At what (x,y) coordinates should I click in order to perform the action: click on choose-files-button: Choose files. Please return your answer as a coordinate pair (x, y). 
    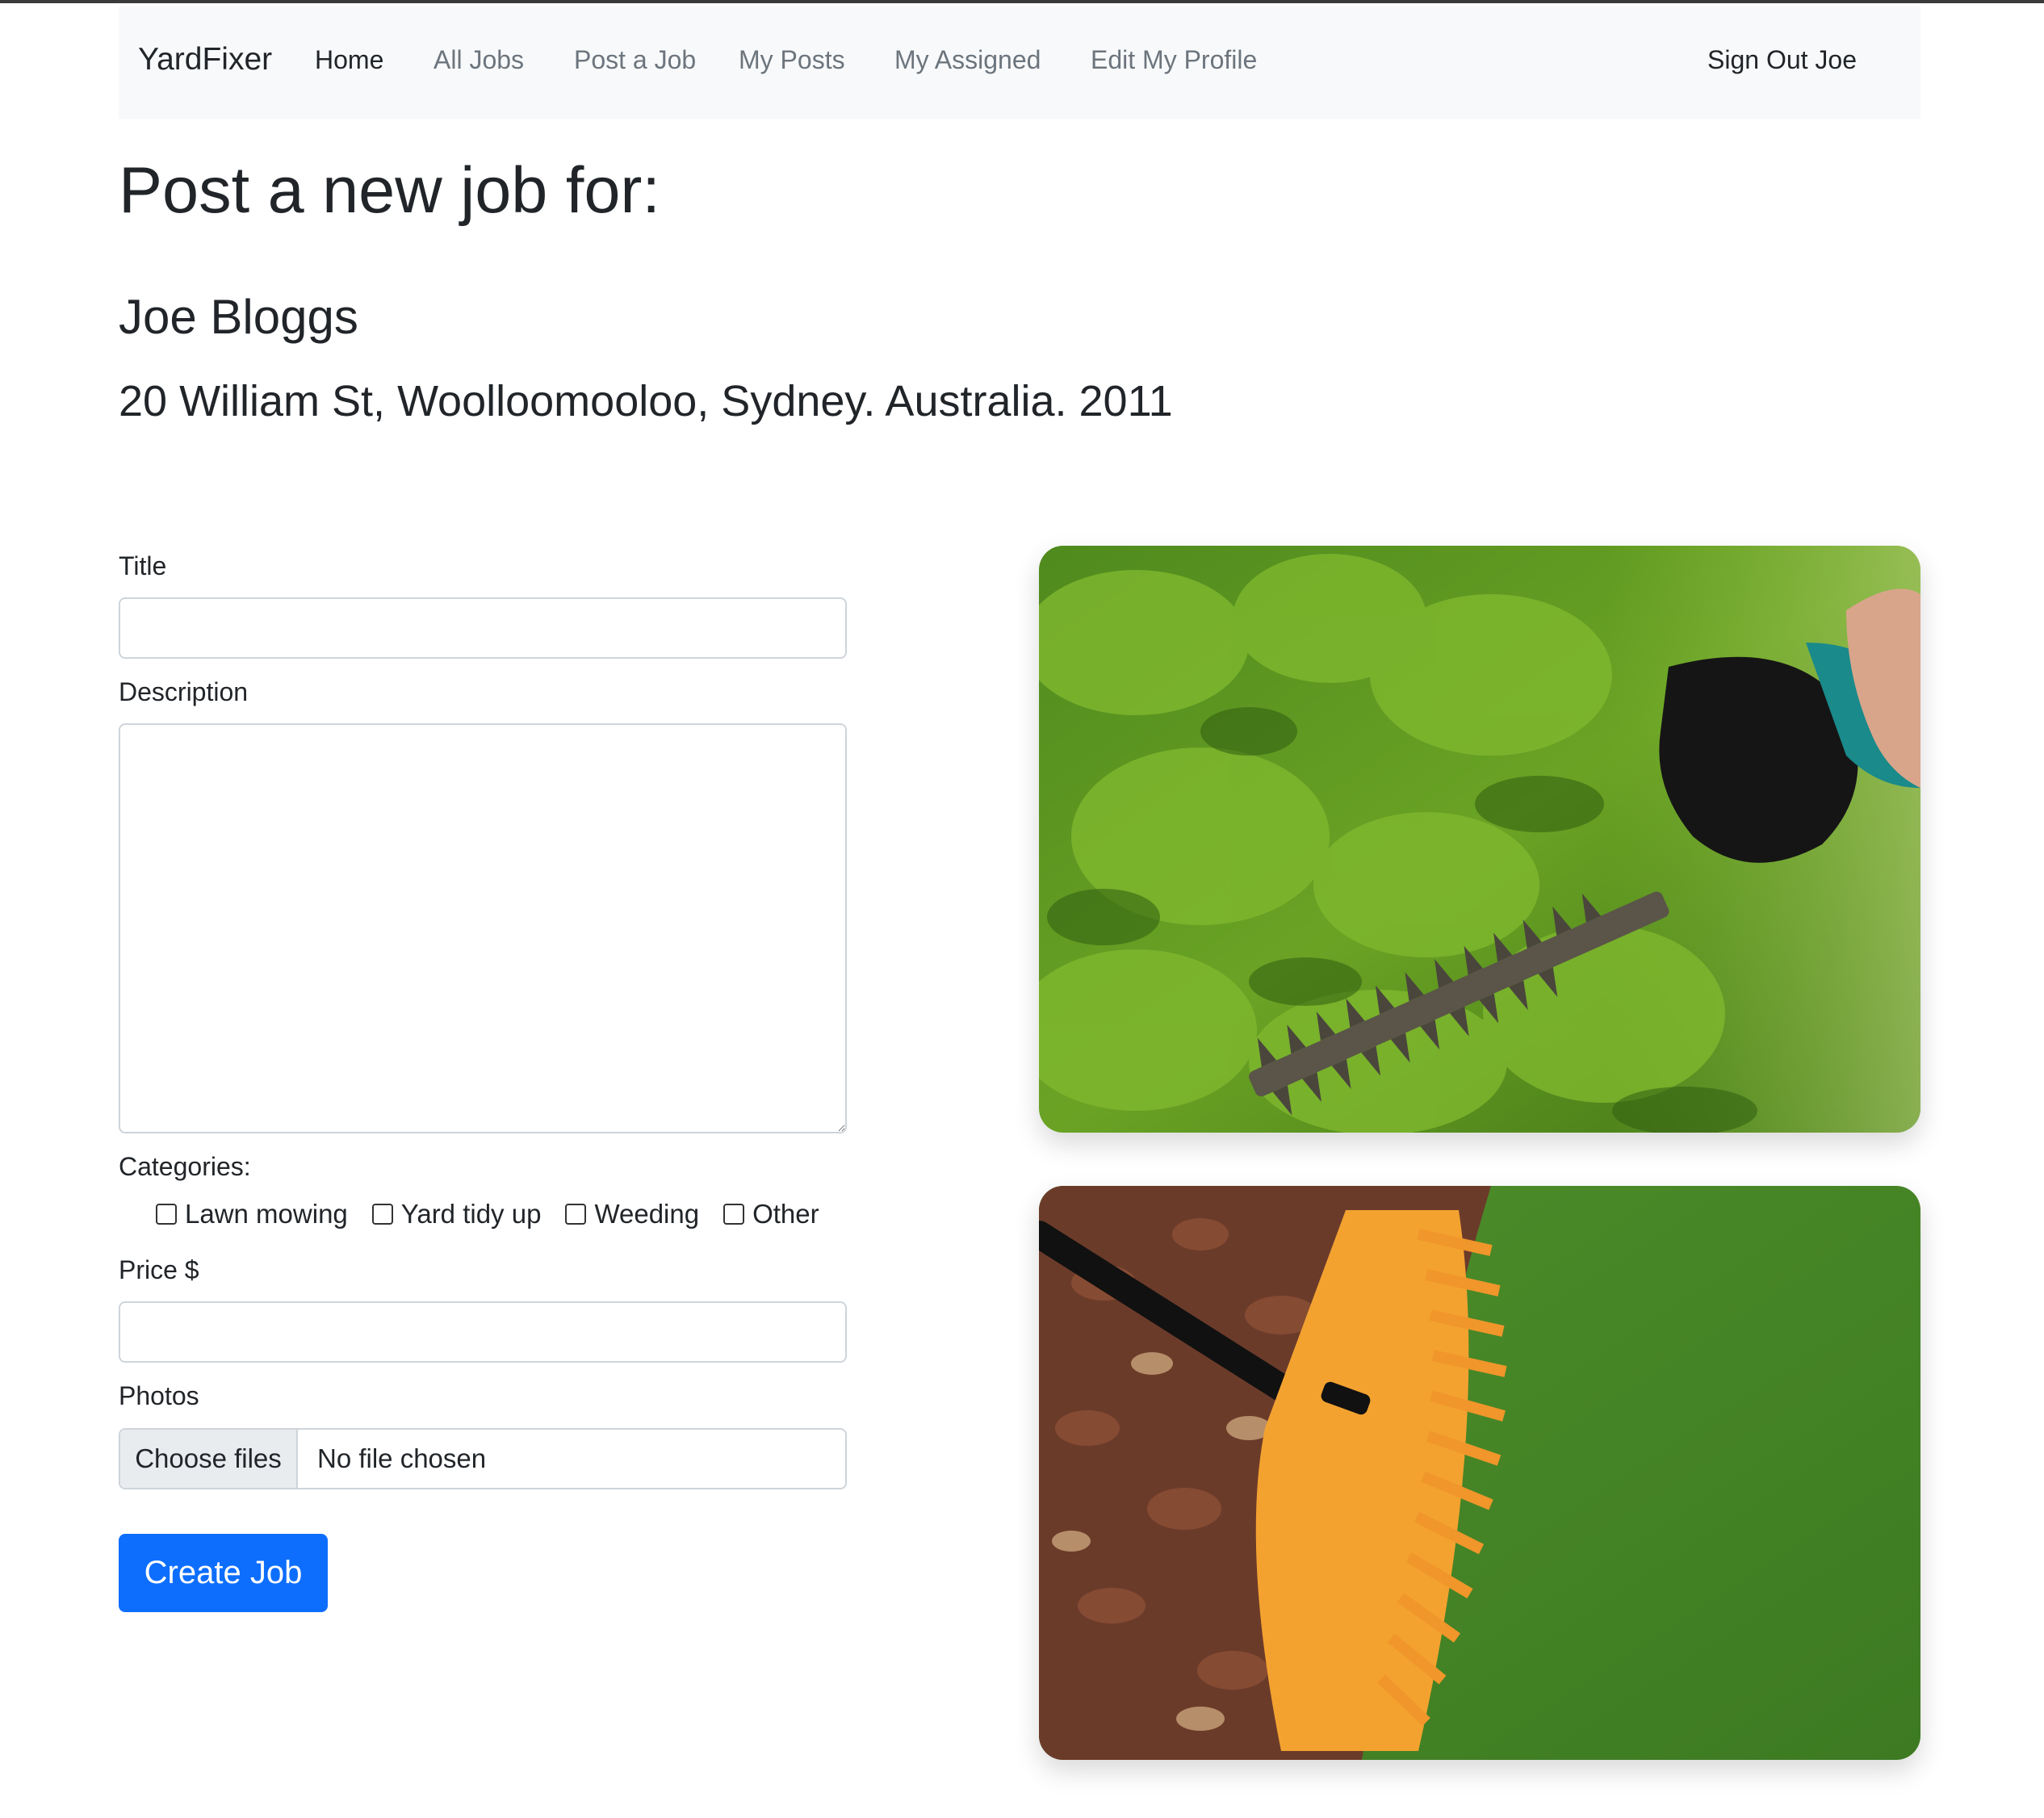
    Looking at the image, I should click on (209, 1459).